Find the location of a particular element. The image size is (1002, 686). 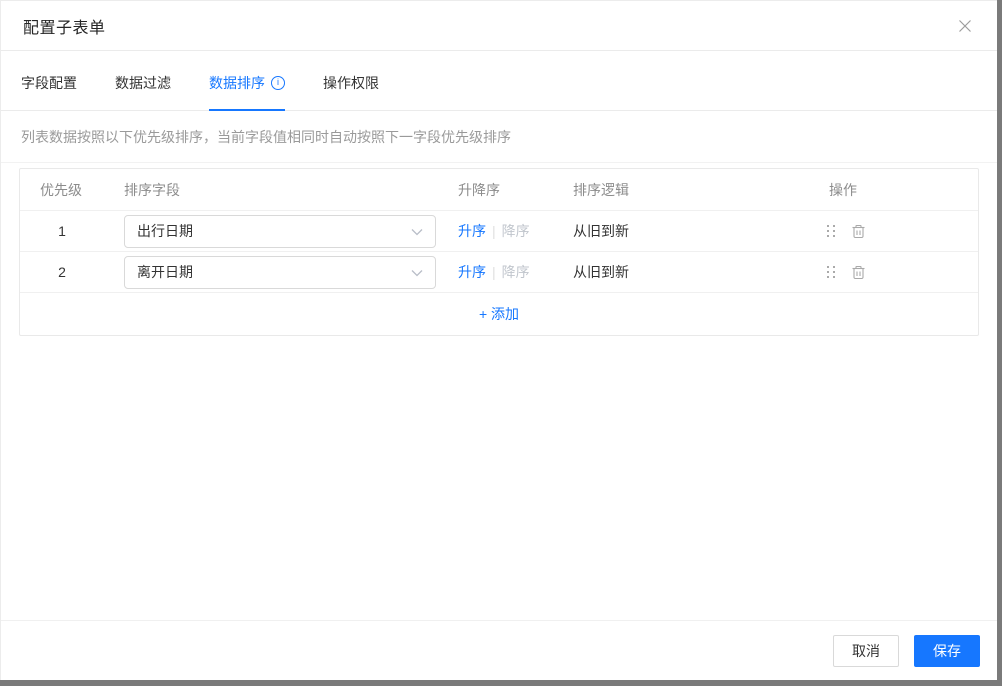

tab-action-permission: 操作权限 is located at coordinates (351, 80).